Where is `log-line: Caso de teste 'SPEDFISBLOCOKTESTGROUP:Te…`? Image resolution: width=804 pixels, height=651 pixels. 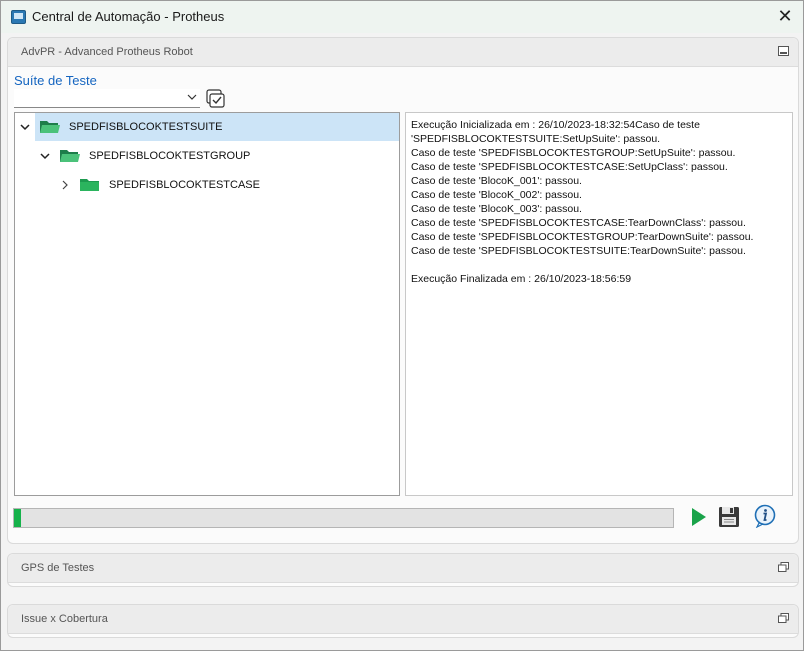 log-line: Caso de teste 'SPEDFISBLOCOKTESTGROUP:Te… is located at coordinates (582, 237).